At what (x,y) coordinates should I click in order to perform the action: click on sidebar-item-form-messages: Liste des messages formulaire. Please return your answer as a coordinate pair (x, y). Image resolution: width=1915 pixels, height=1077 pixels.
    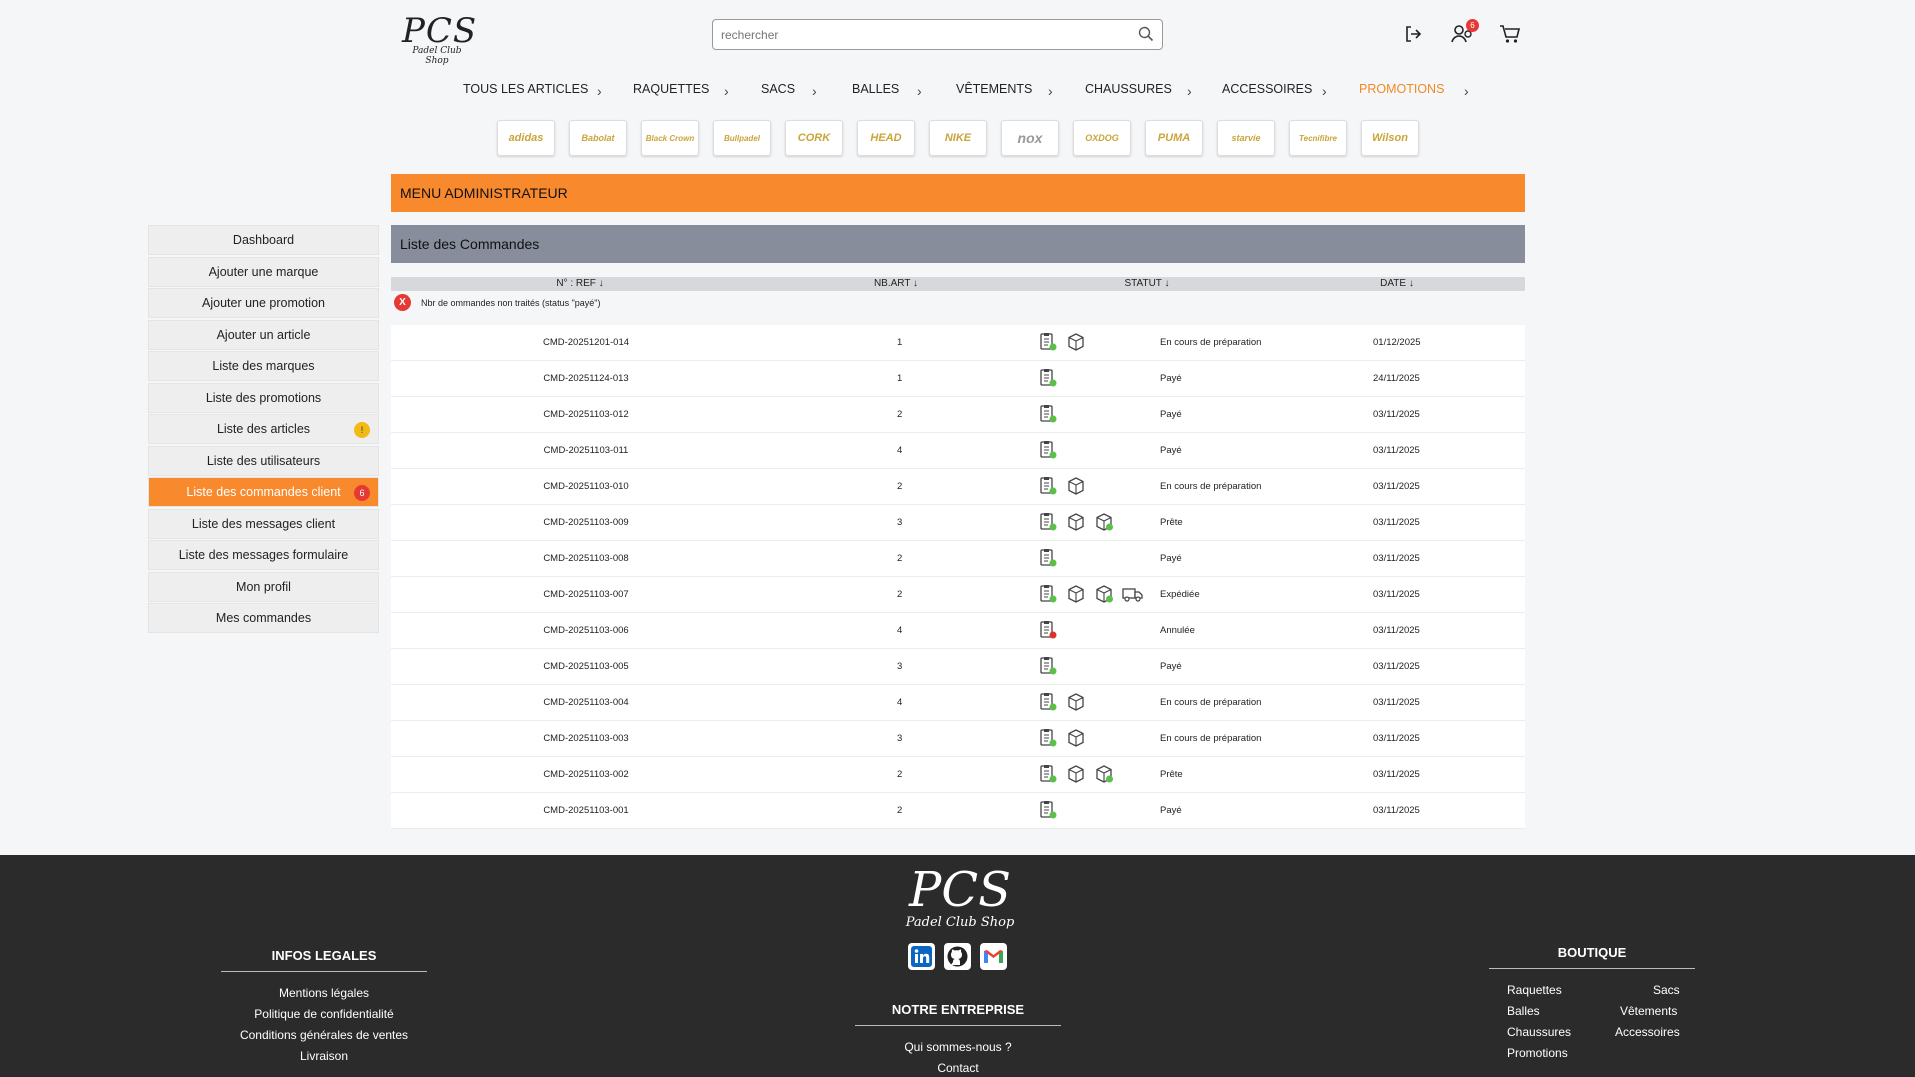
    Looking at the image, I should click on (263, 555).